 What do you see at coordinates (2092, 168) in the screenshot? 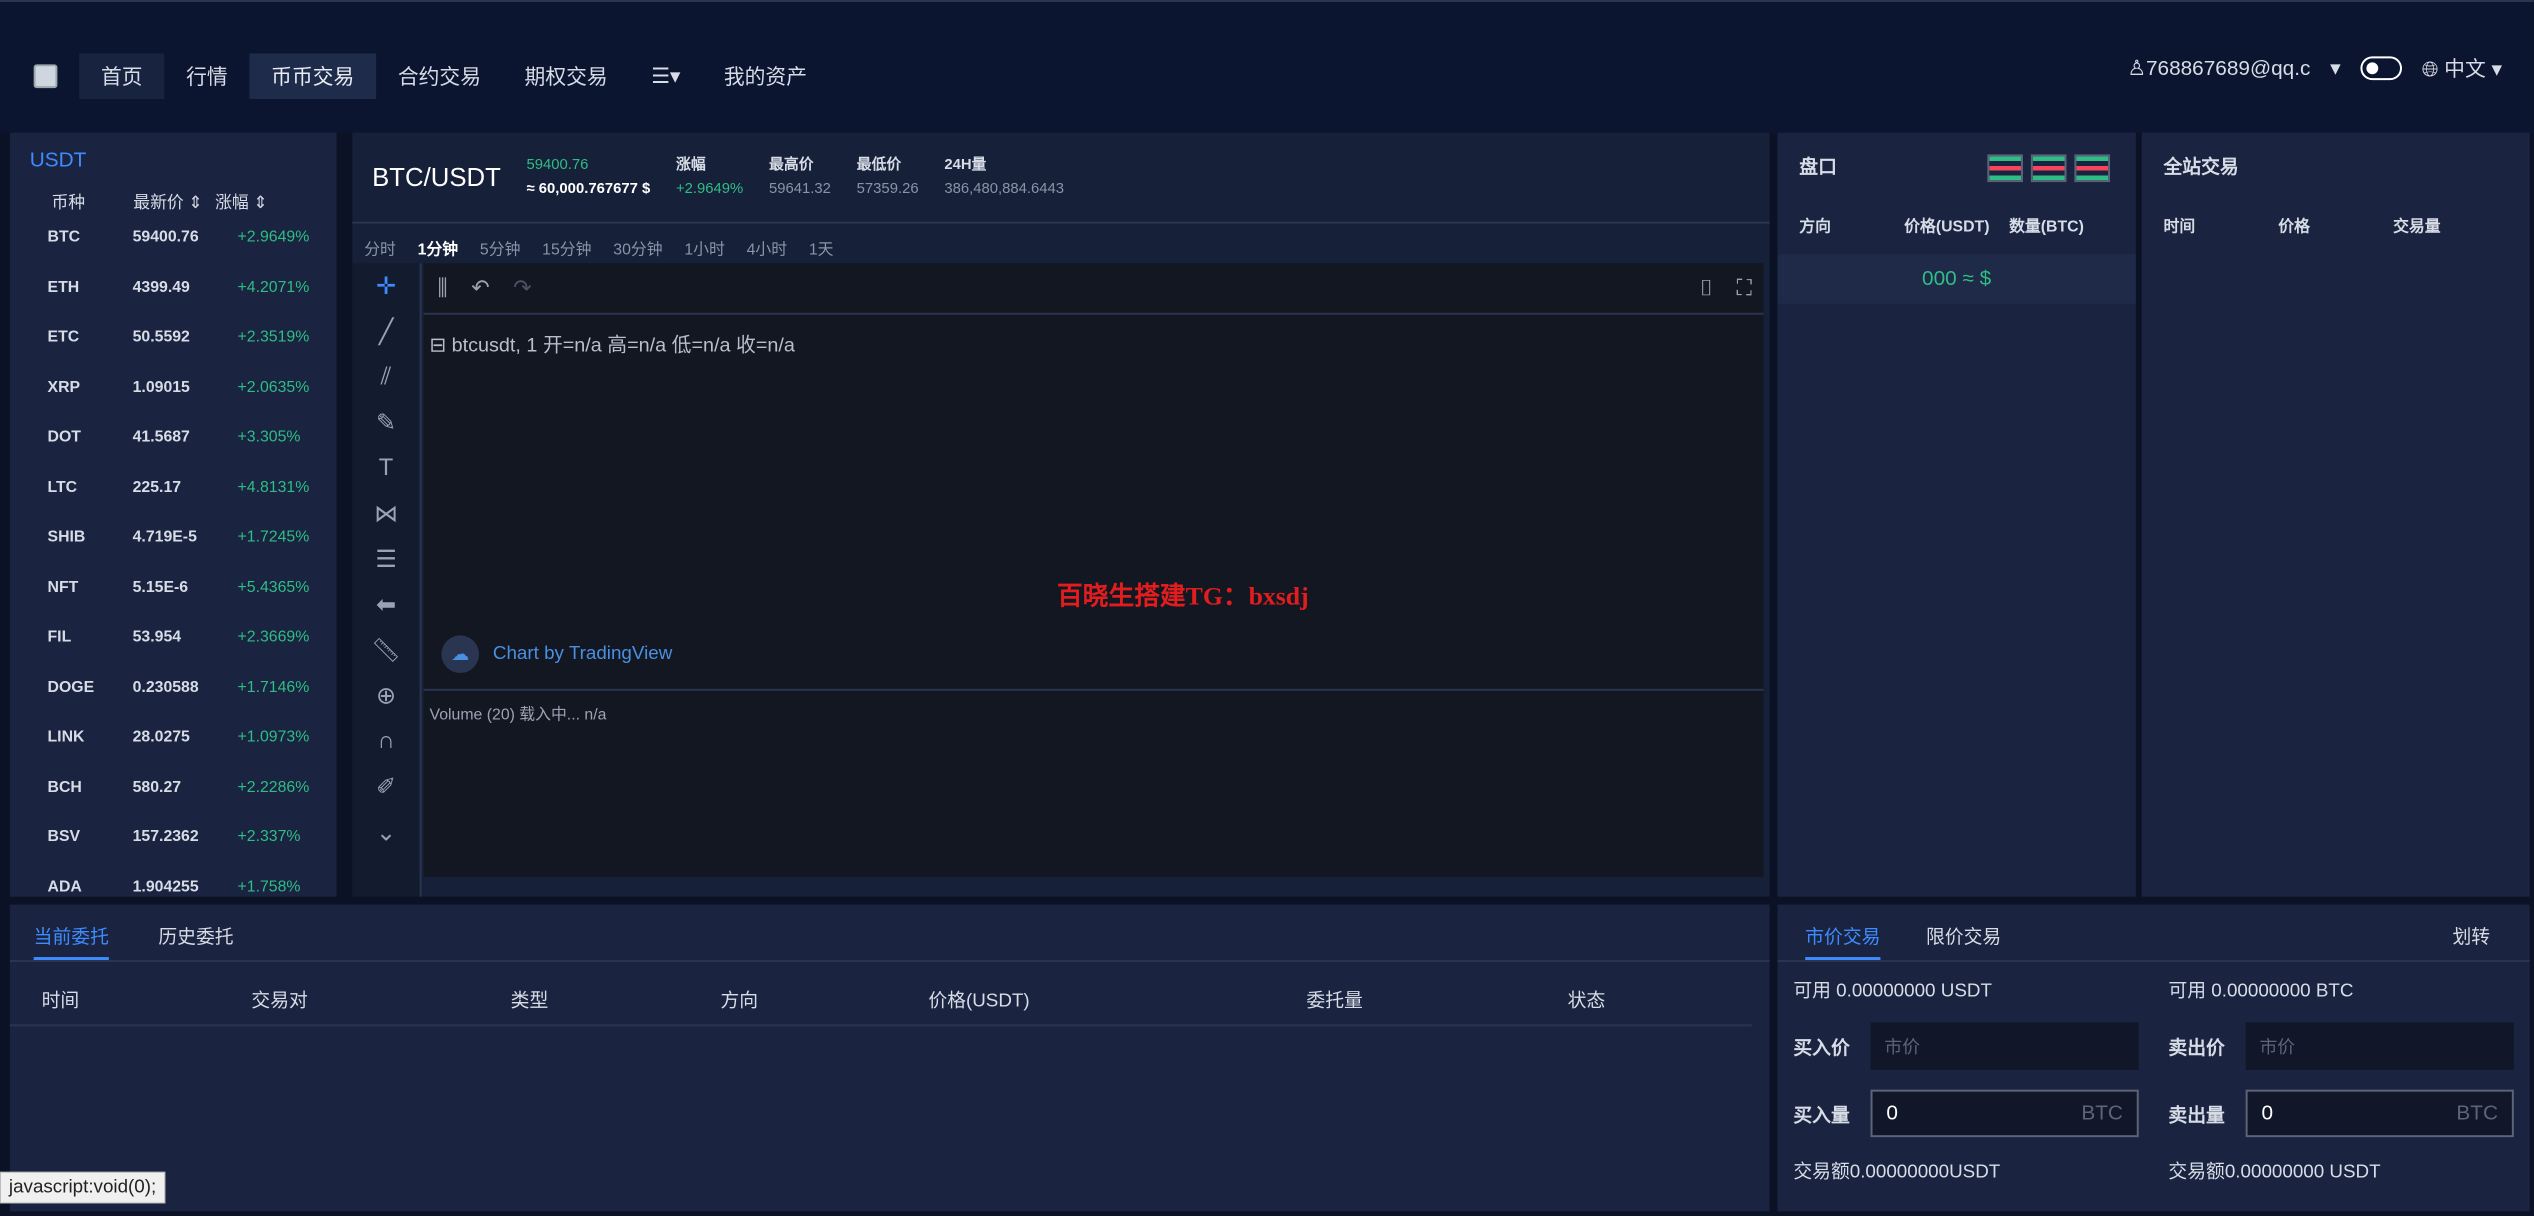
I see `book-sell-icon` at bounding box center [2092, 168].